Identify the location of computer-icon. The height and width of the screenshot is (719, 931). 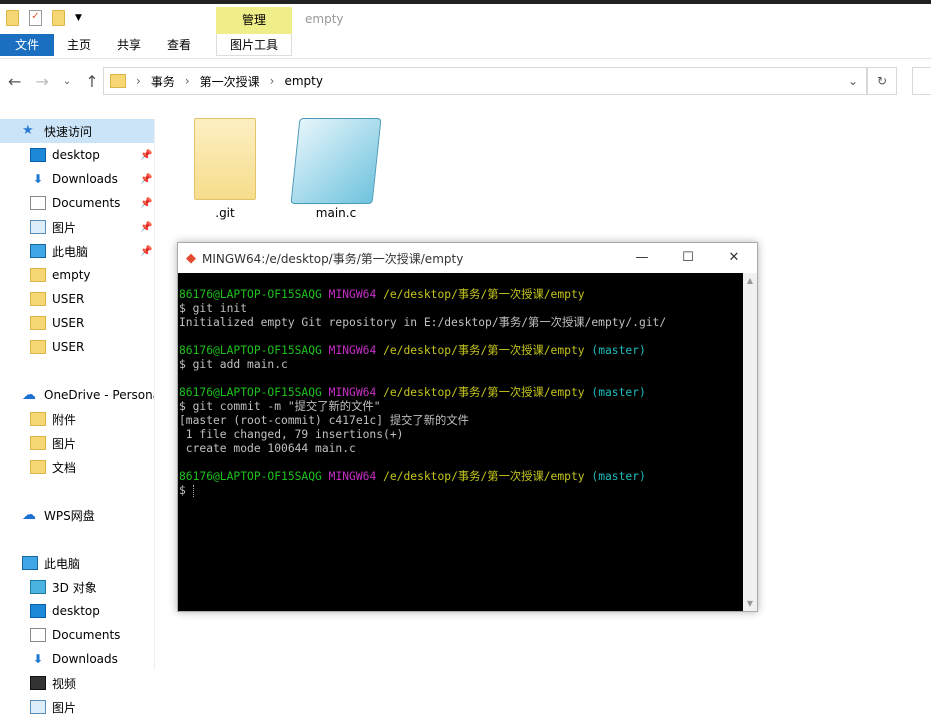
(38, 251).